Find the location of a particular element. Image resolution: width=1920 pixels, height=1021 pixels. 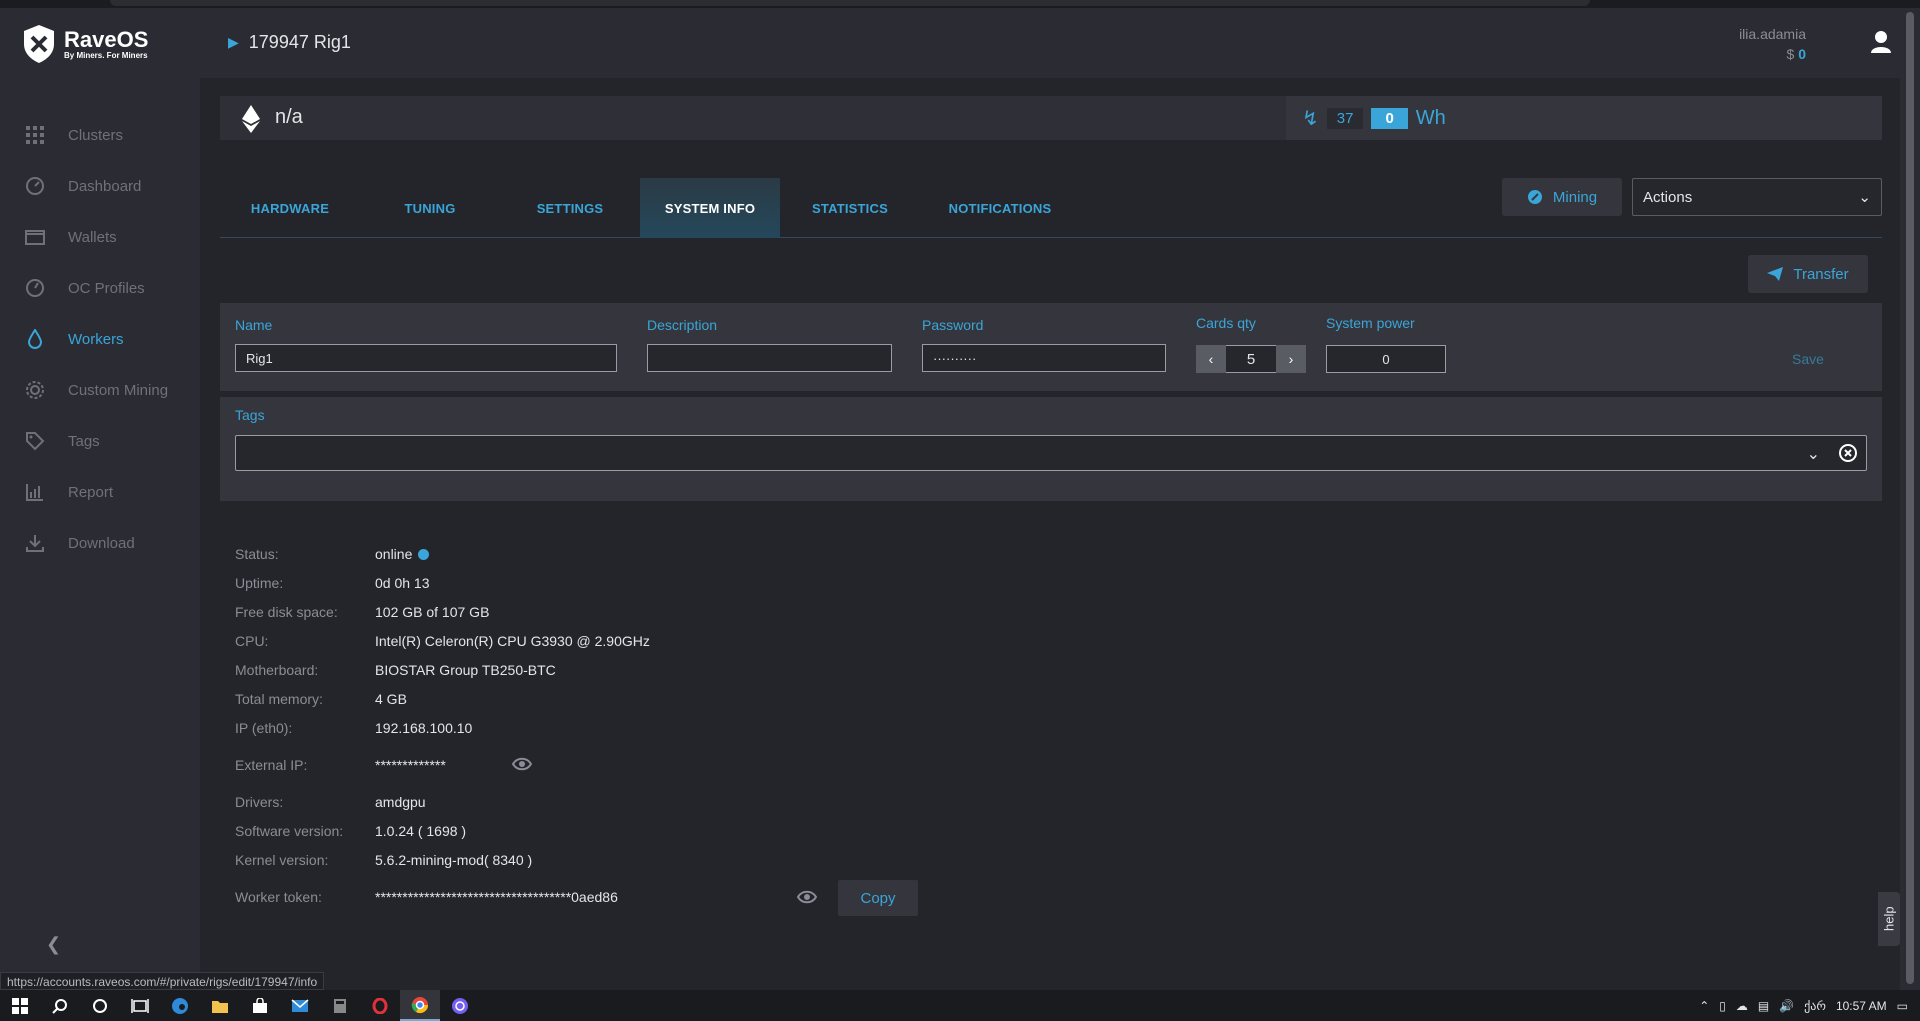

sidebar-item-workers: Workers is located at coordinates (100, 339).